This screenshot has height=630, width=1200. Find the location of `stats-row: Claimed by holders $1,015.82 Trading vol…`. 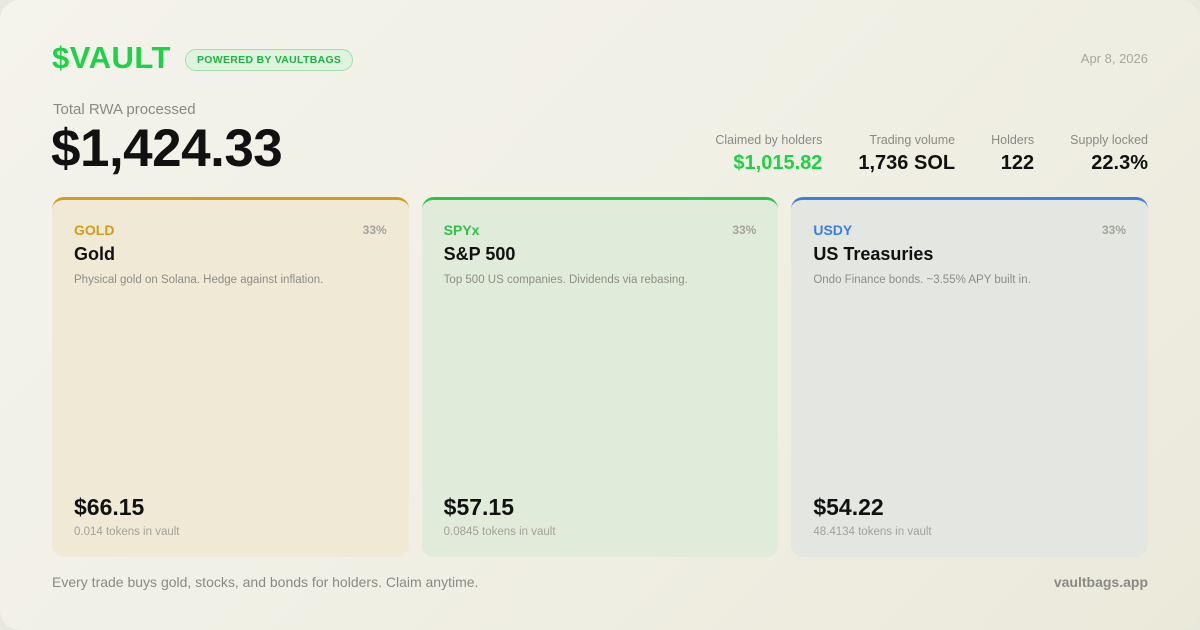

stats-row: Claimed by holders $1,015.82 Trading vol… is located at coordinates (931, 154).